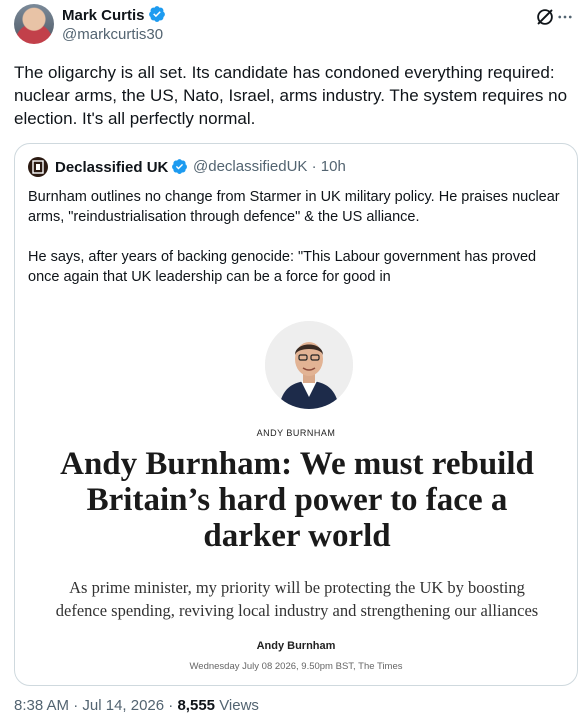 This screenshot has width=584, height=726. What do you see at coordinates (180, 166) in the screenshot?
I see `quoted-verified-badge-icon` at bounding box center [180, 166].